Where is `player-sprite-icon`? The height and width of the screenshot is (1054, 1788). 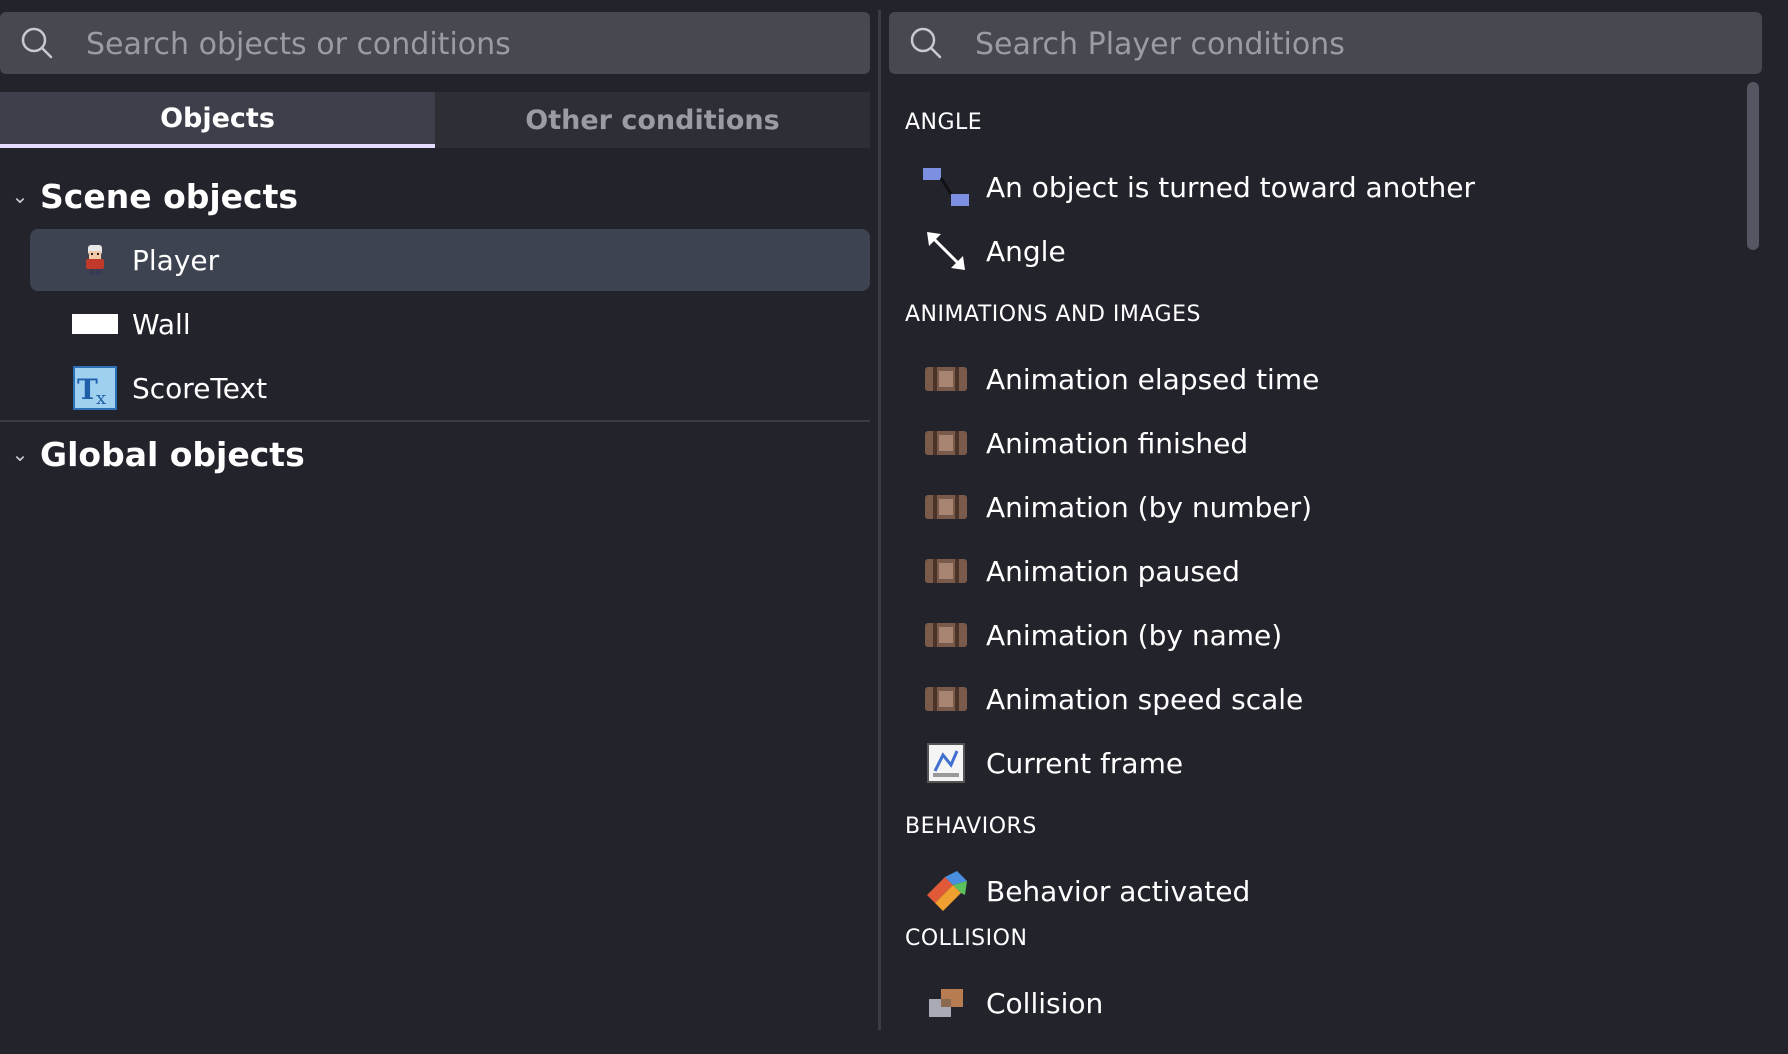 player-sprite-icon is located at coordinates (95, 260).